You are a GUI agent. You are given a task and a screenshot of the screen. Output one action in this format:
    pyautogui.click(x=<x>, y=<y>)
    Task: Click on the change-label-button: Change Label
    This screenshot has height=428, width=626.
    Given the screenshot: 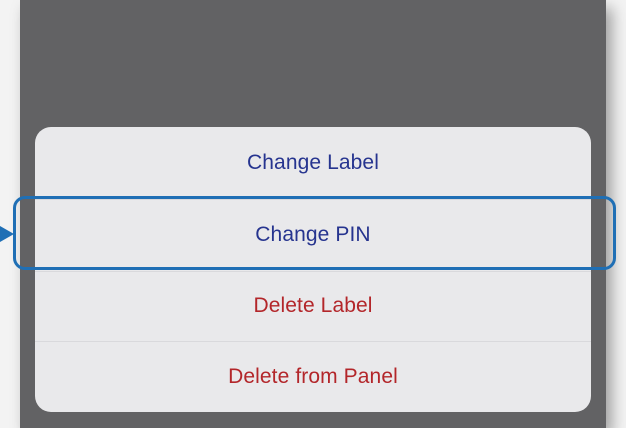 What is the action you would take?
    pyautogui.click(x=313, y=163)
    